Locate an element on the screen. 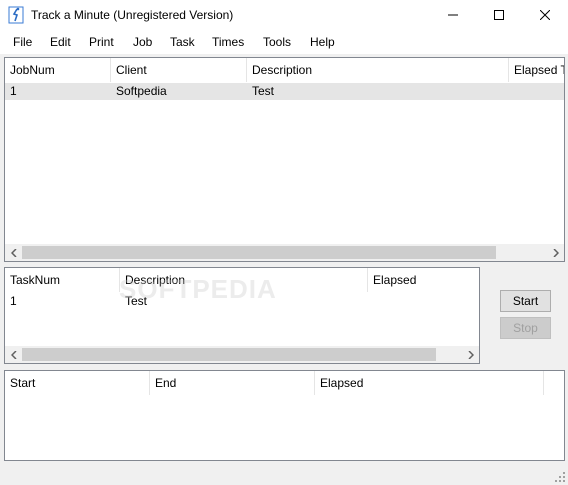 The height and width of the screenshot is (485, 568). menu-times: Times is located at coordinates (228, 42).